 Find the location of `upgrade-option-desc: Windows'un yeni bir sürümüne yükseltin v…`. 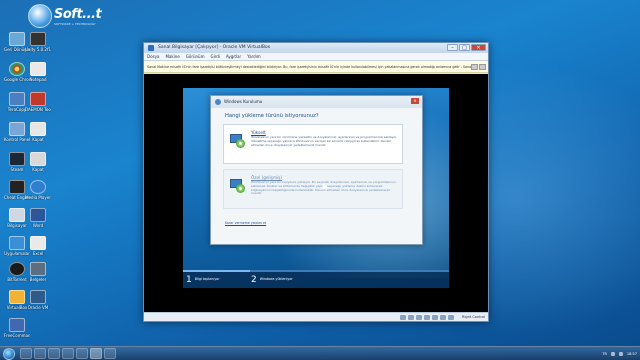

upgrade-option-desc: Windows'un yeni bir sürümüne yükseltin v… is located at coordinates (324, 141).